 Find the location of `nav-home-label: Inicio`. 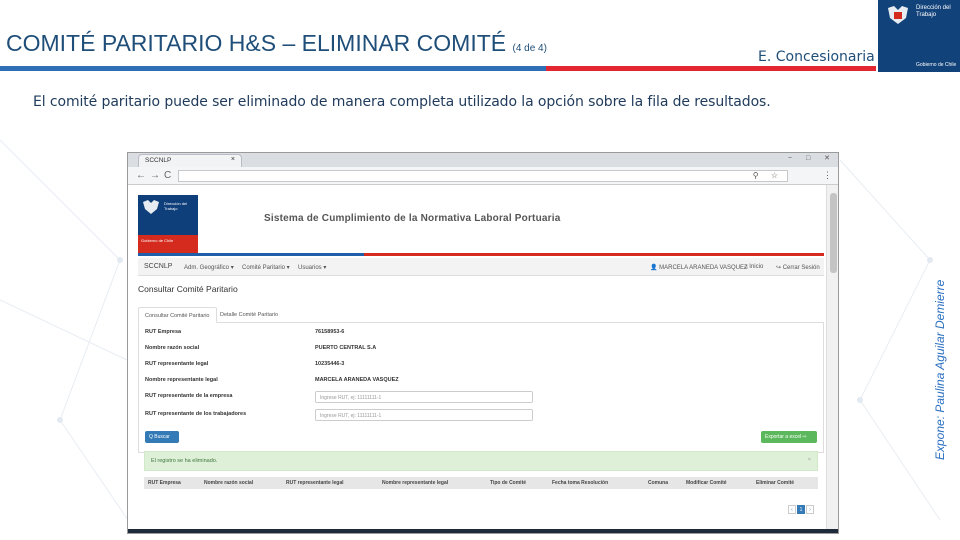

nav-home-label: Inicio is located at coordinates (756, 267).